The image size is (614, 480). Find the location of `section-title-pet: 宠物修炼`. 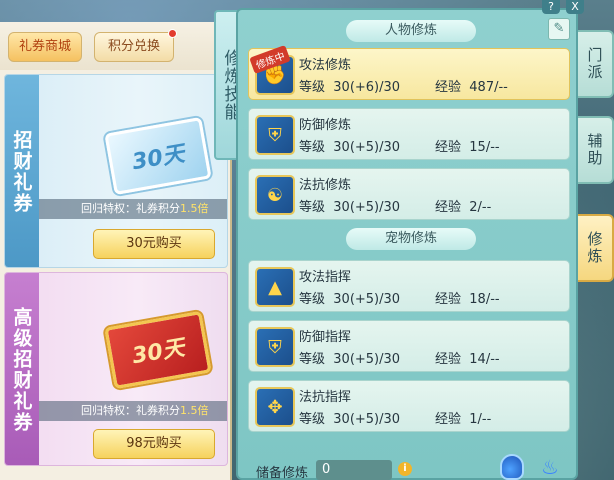

section-title-pet: 宠物修炼 is located at coordinates (411, 239).